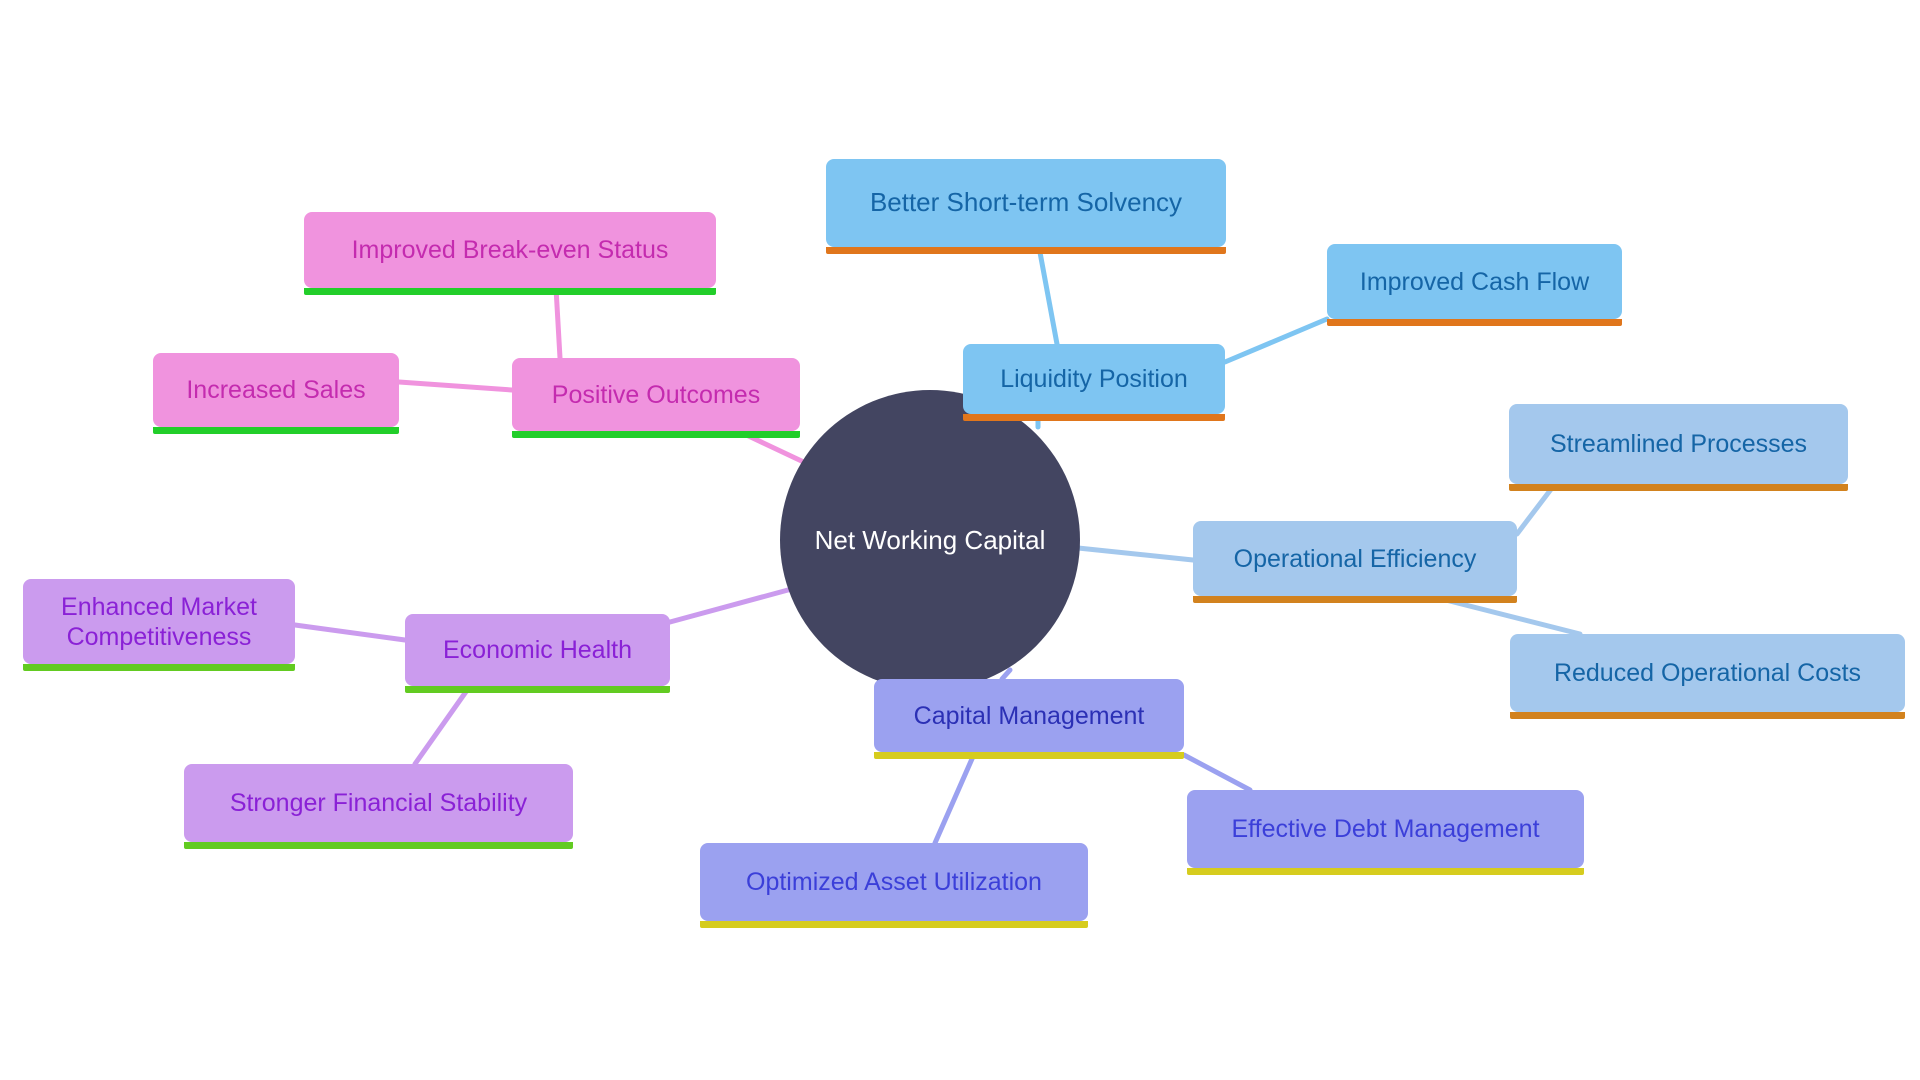 This screenshot has height=1080, width=1920. I want to click on root-node-label: Net Working Capital, so click(930, 539).